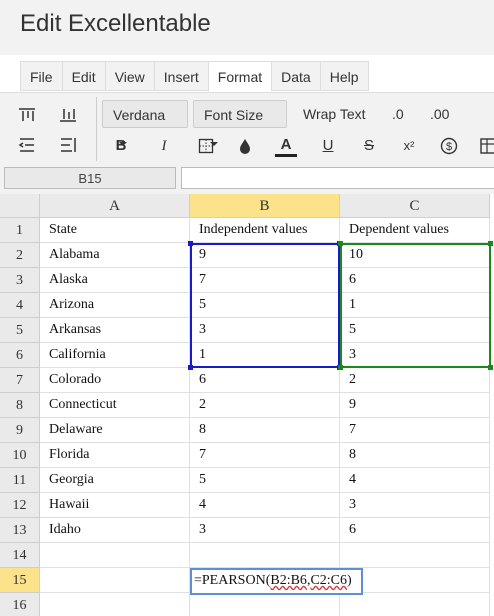 This screenshot has width=494, height=616. I want to click on cell-b3: 7, so click(265, 280).